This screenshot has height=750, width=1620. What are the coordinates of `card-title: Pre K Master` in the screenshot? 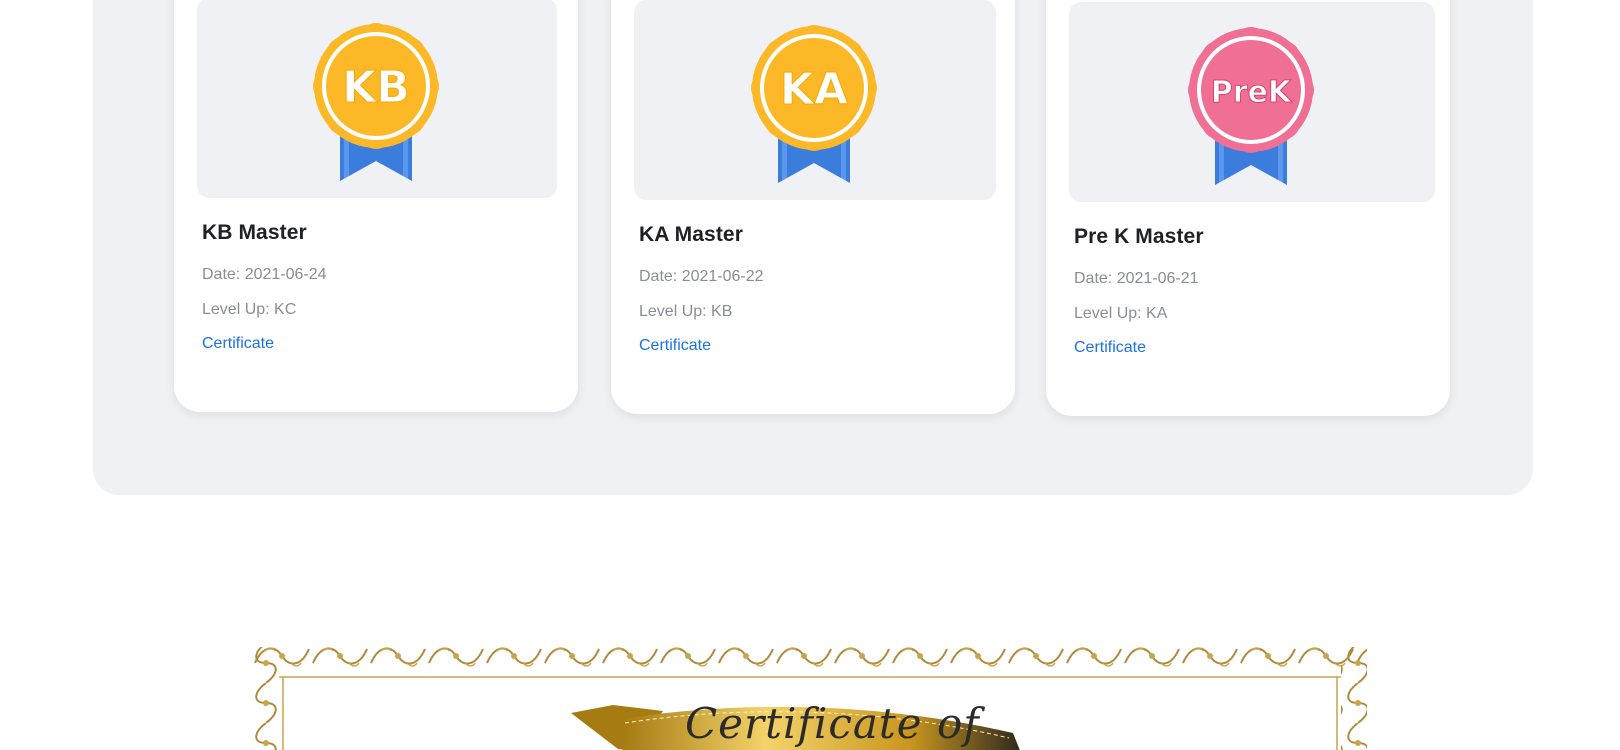 It's located at (1139, 236).